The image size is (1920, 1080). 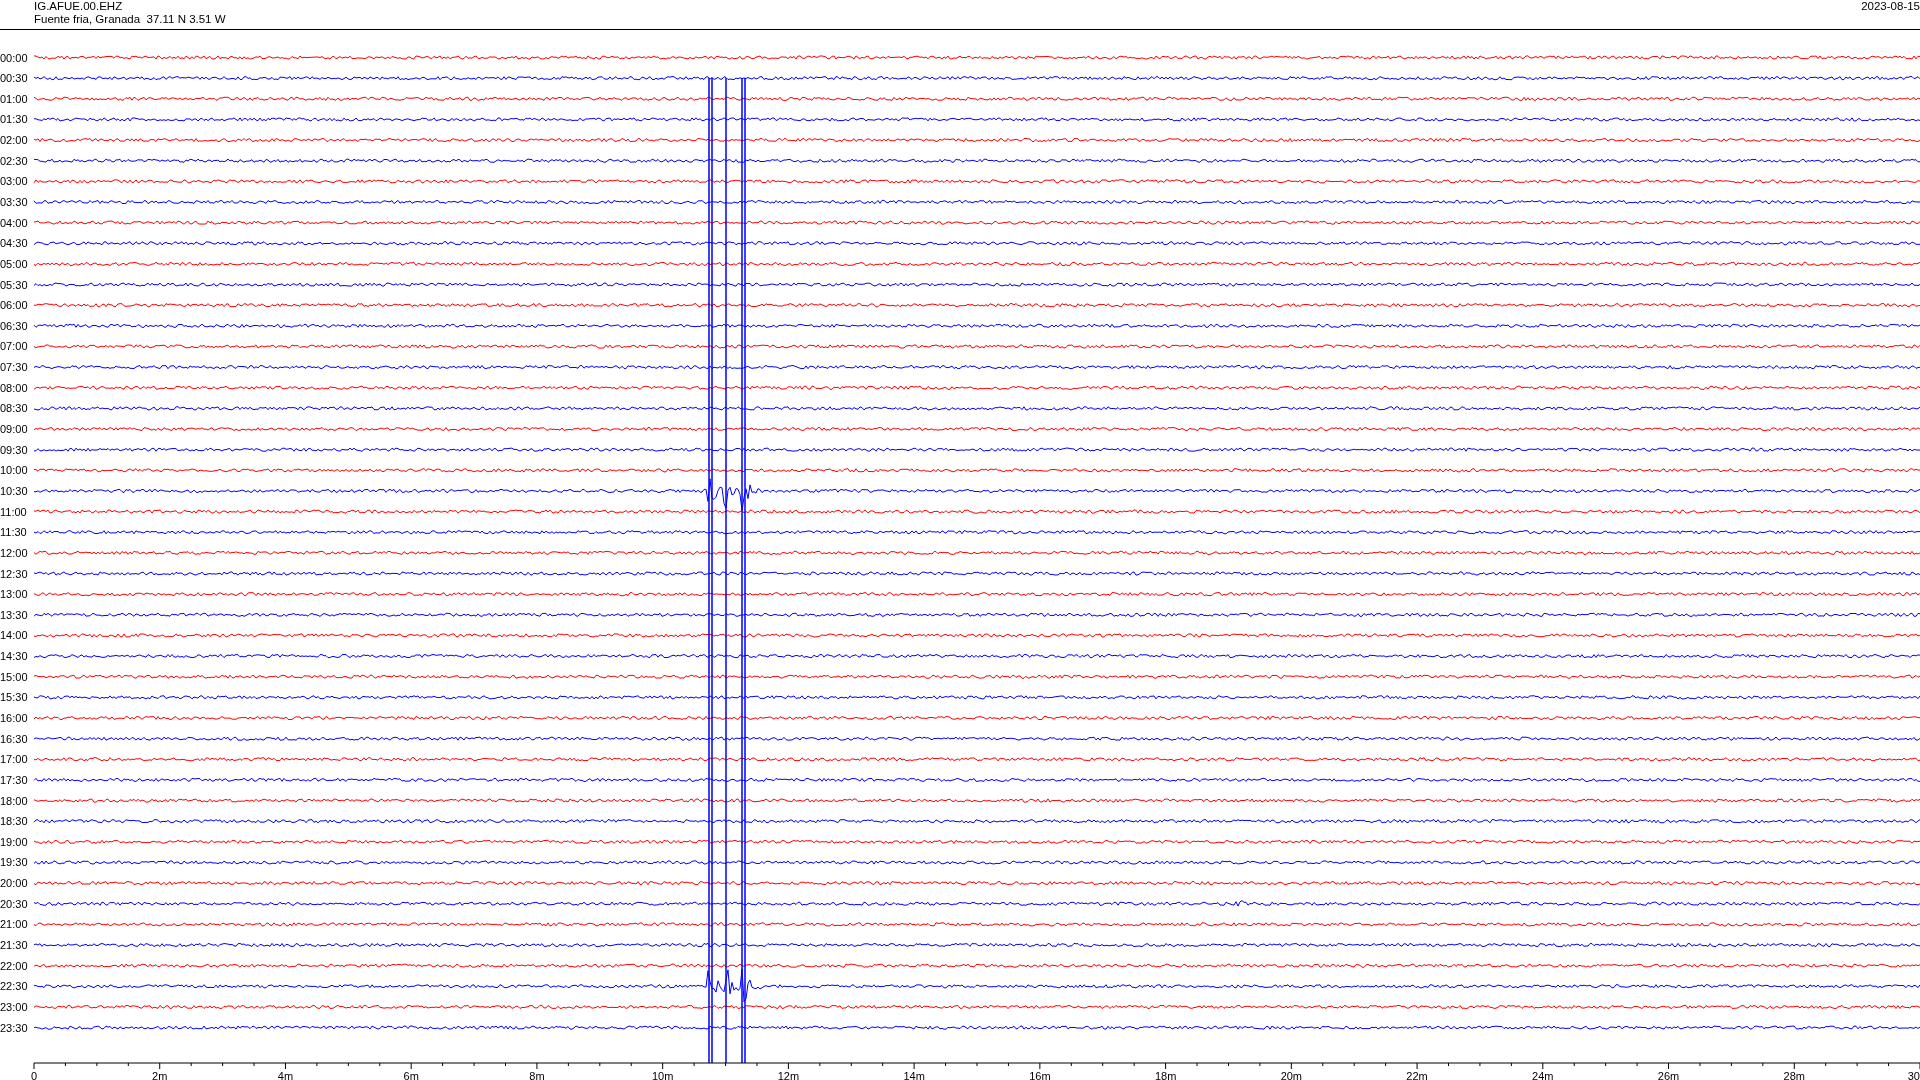 What do you see at coordinates (14, 614) in the screenshot?
I see `time-label: 13:30` at bounding box center [14, 614].